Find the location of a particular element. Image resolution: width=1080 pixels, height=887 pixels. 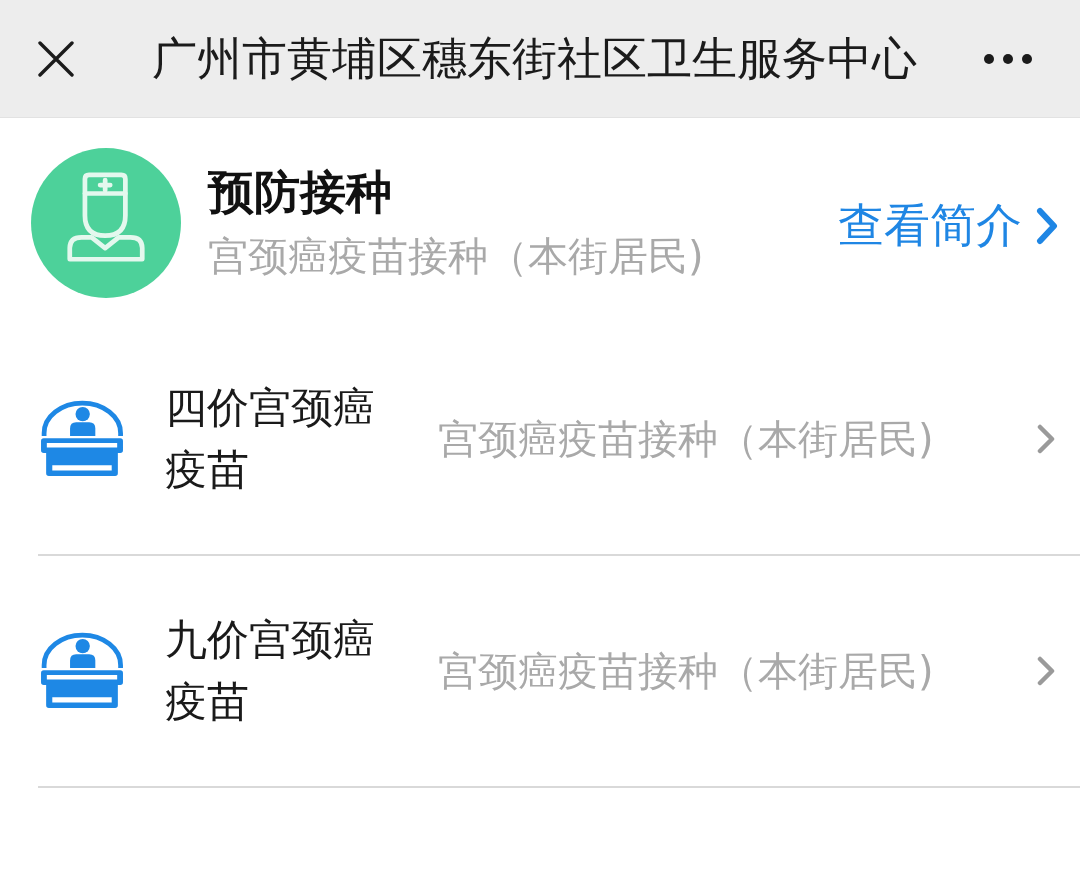

close-icon is located at coordinates (56, 58).